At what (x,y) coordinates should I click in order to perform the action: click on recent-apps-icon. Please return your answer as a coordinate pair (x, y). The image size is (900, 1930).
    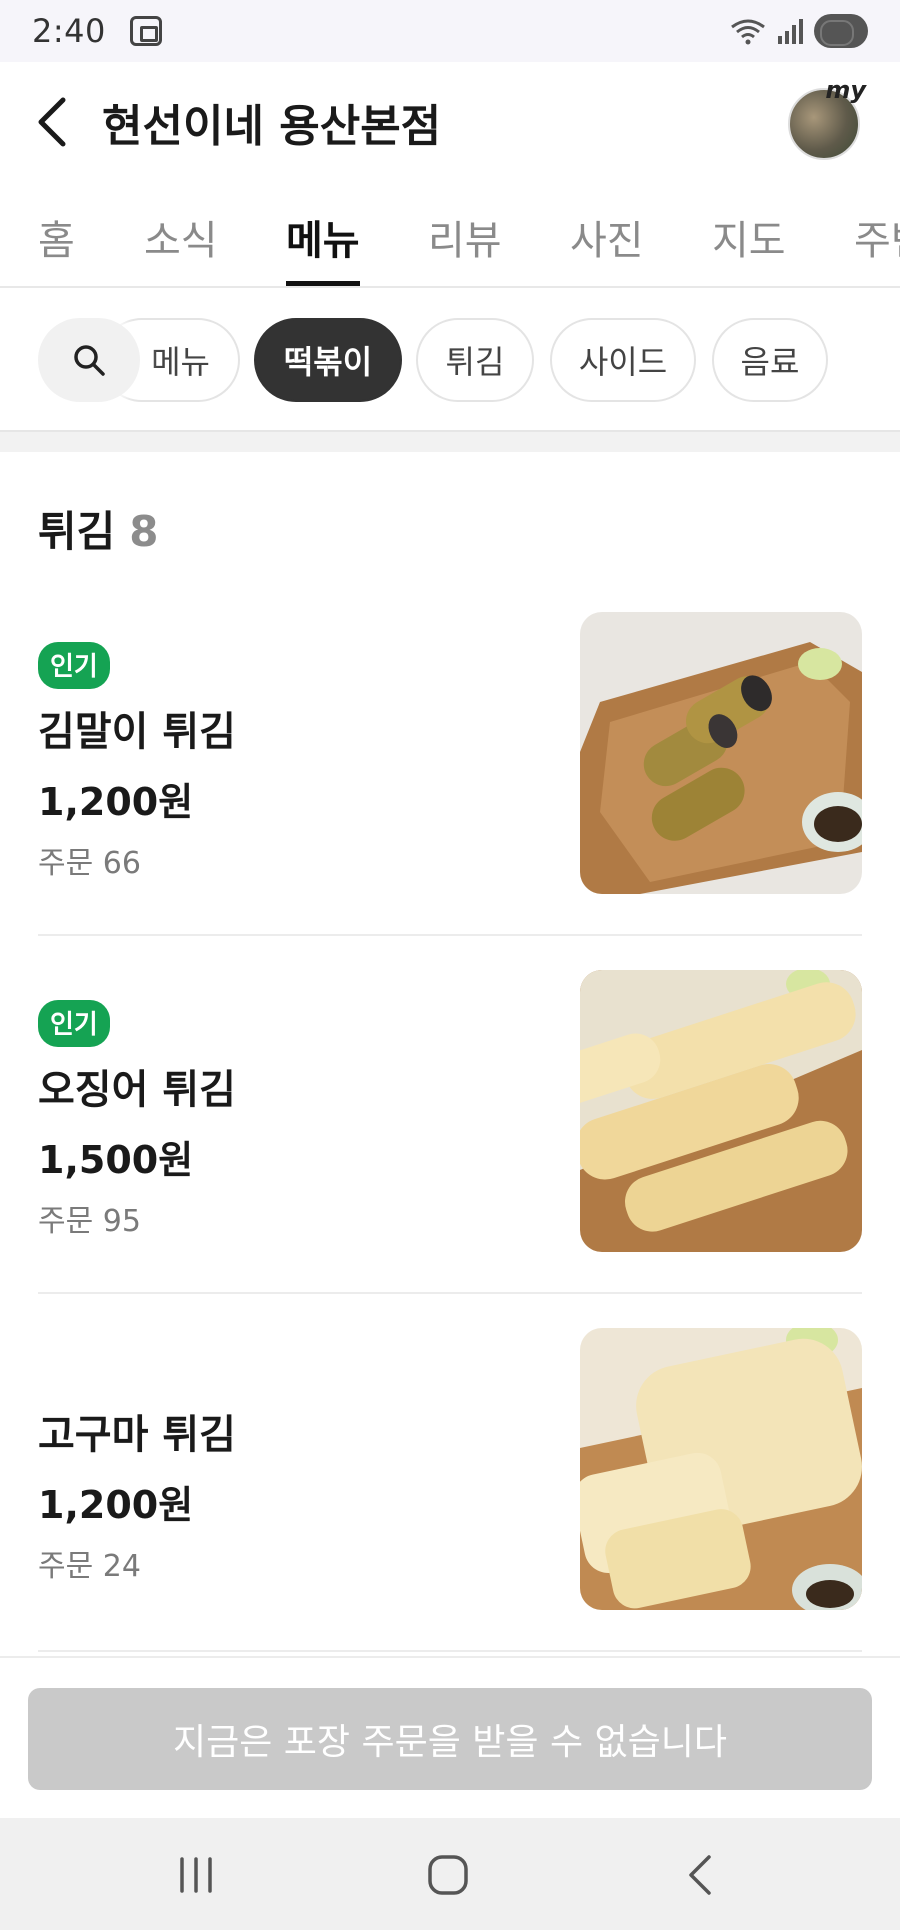
    Looking at the image, I should click on (196, 1875).